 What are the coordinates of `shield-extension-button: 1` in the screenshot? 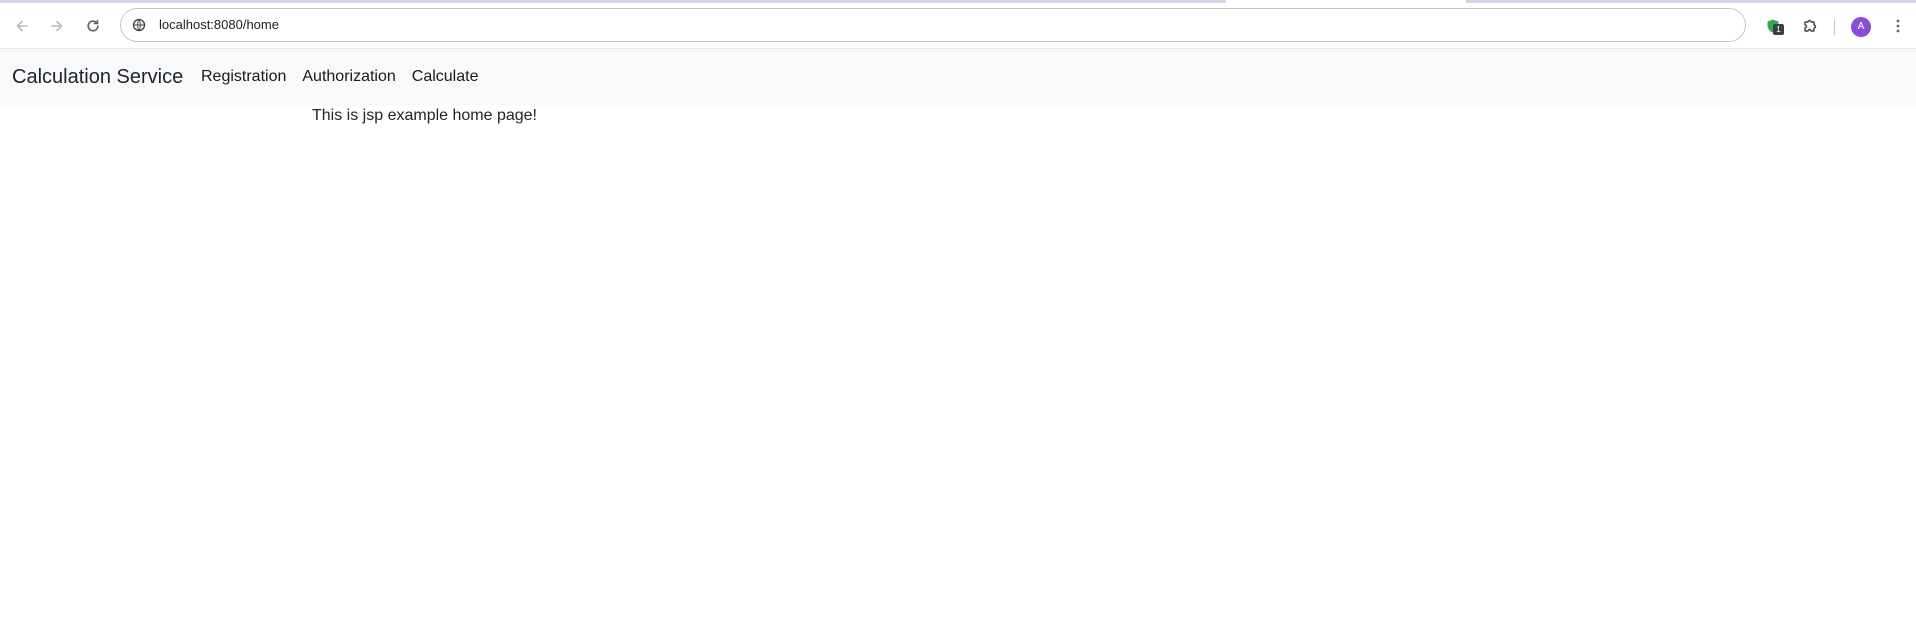 It's located at (1773, 26).